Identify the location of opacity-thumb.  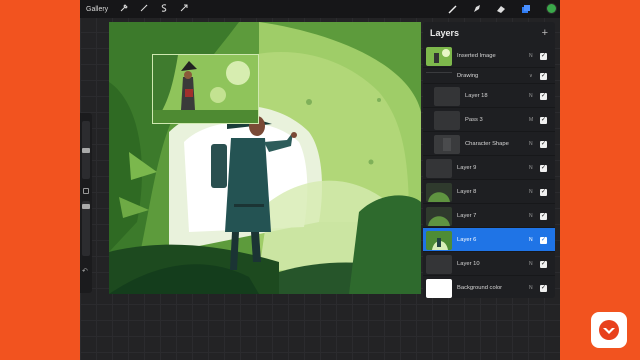
(86, 206).